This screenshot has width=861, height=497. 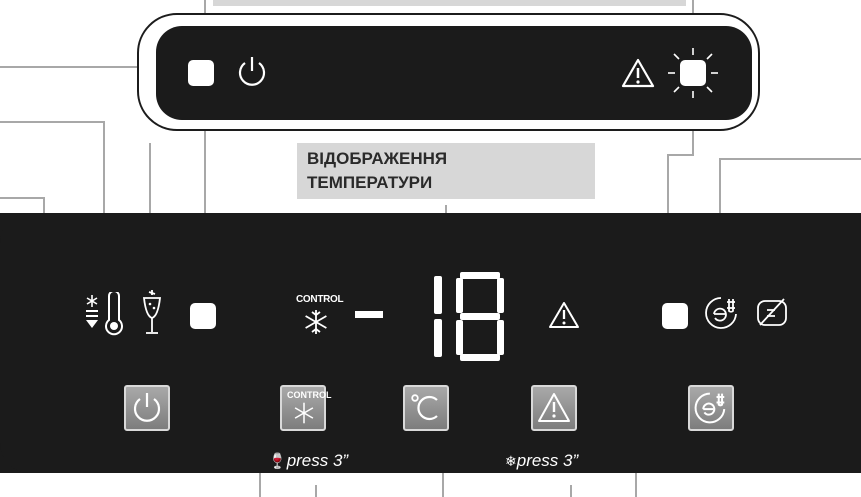 I want to click on power-button, so click(x=147, y=408).